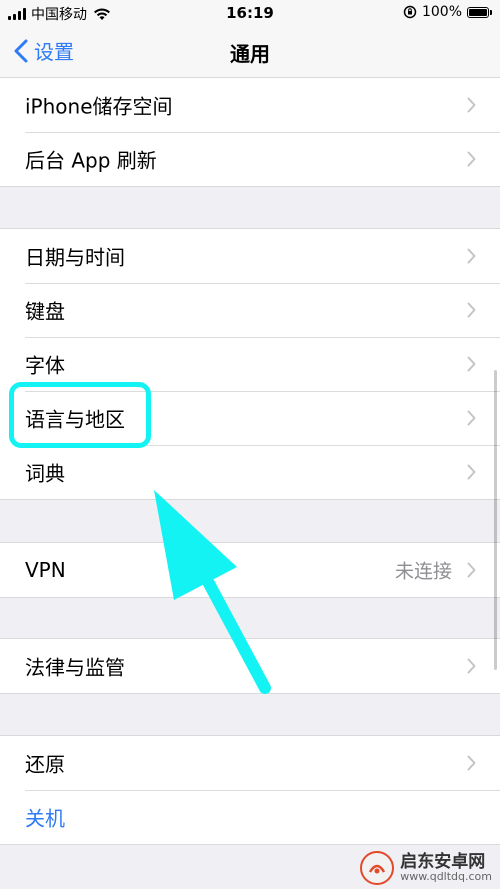  What do you see at coordinates (45, 311) in the screenshot?
I see `row-label: 键盘` at bounding box center [45, 311].